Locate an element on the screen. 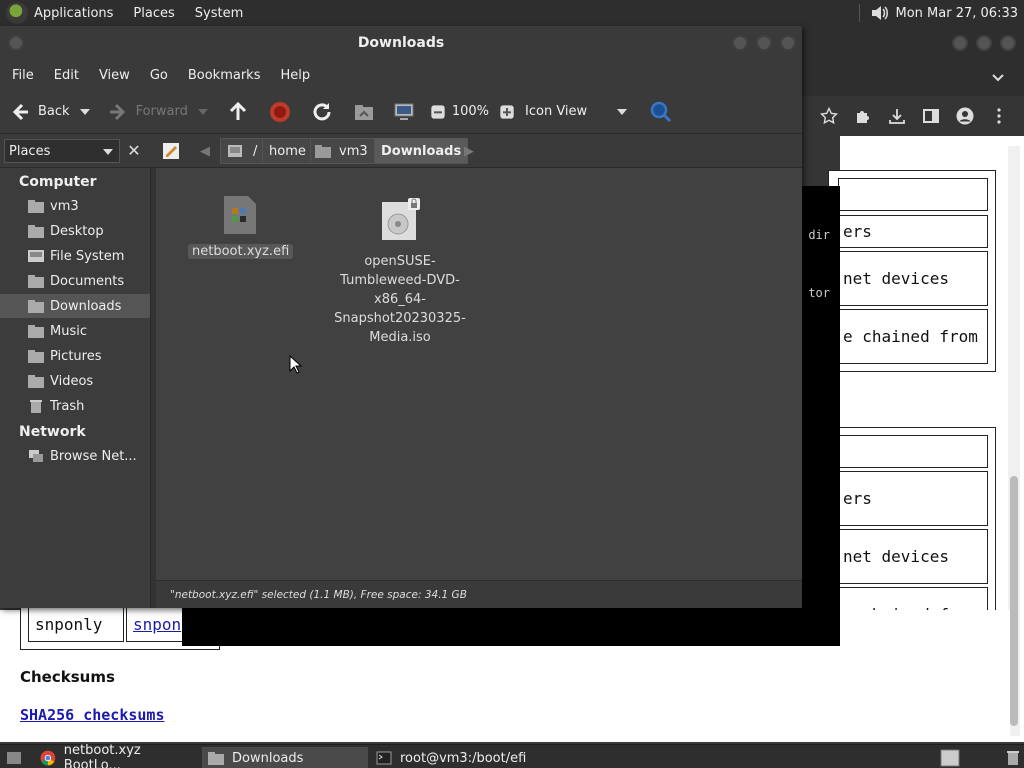 The height and width of the screenshot is (768, 1024). zoom-in-icon is located at coordinates (507, 111).